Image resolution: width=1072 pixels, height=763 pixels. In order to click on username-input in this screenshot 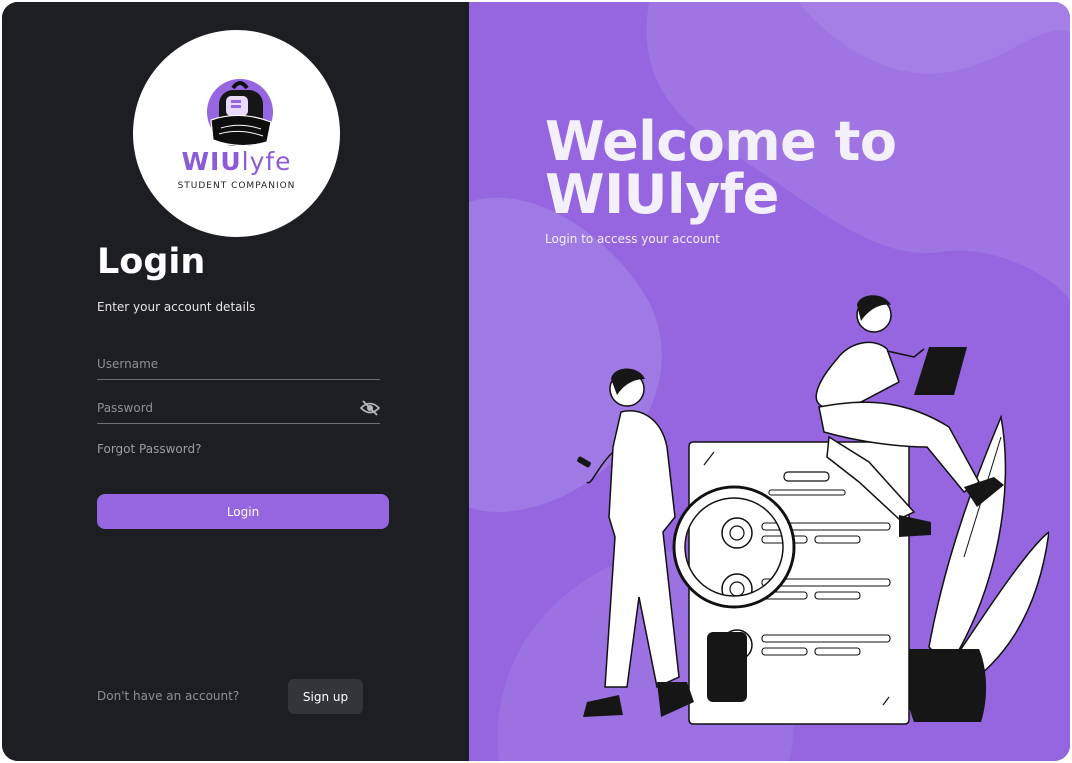, I will do `click(222, 364)`.